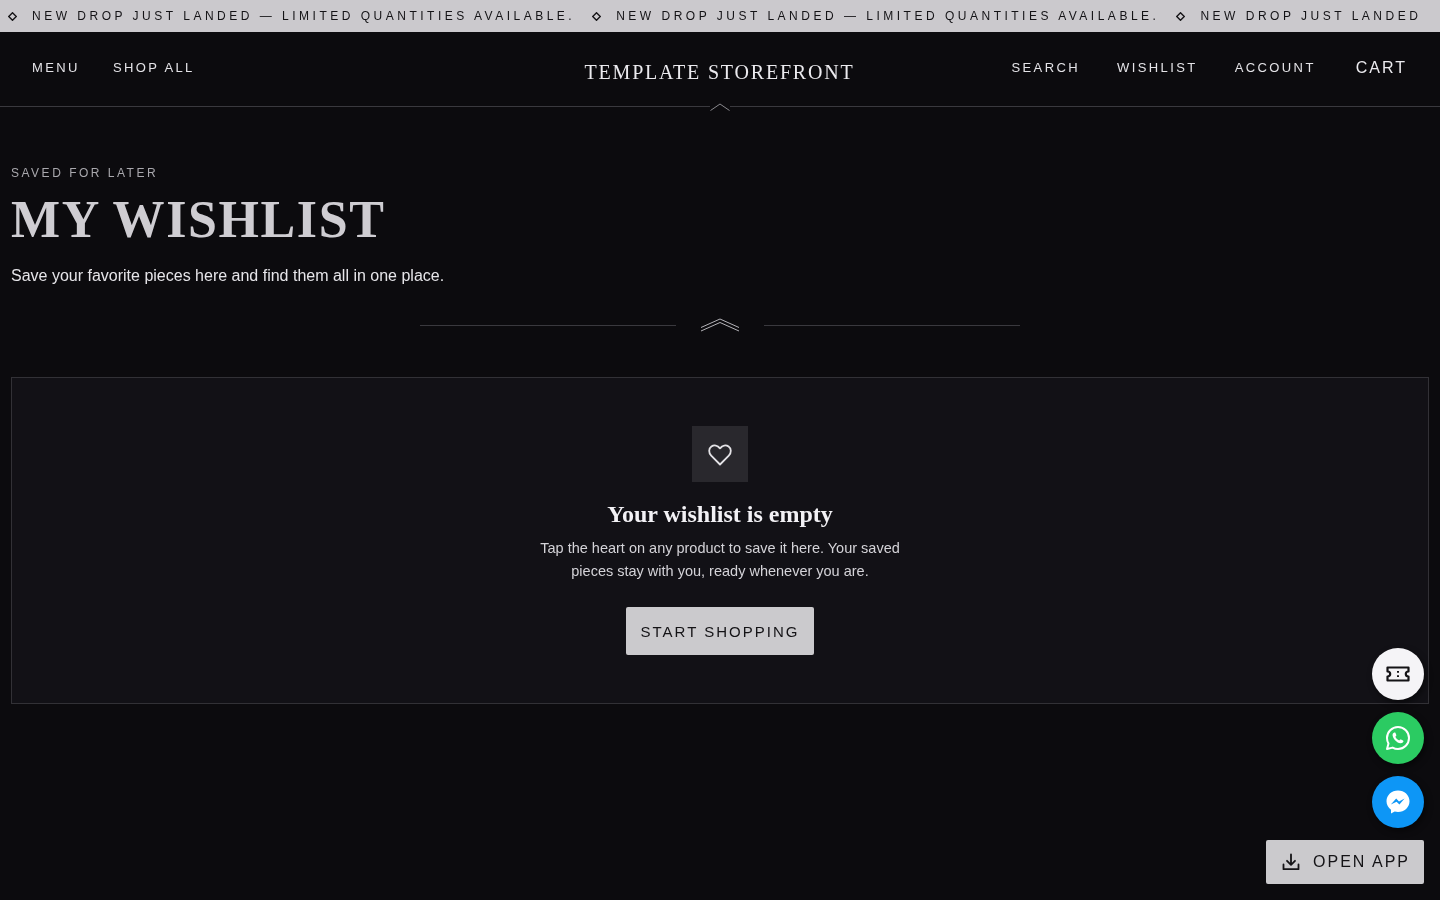  What do you see at coordinates (1157, 68) in the screenshot?
I see `nav-link: WISHLIST` at bounding box center [1157, 68].